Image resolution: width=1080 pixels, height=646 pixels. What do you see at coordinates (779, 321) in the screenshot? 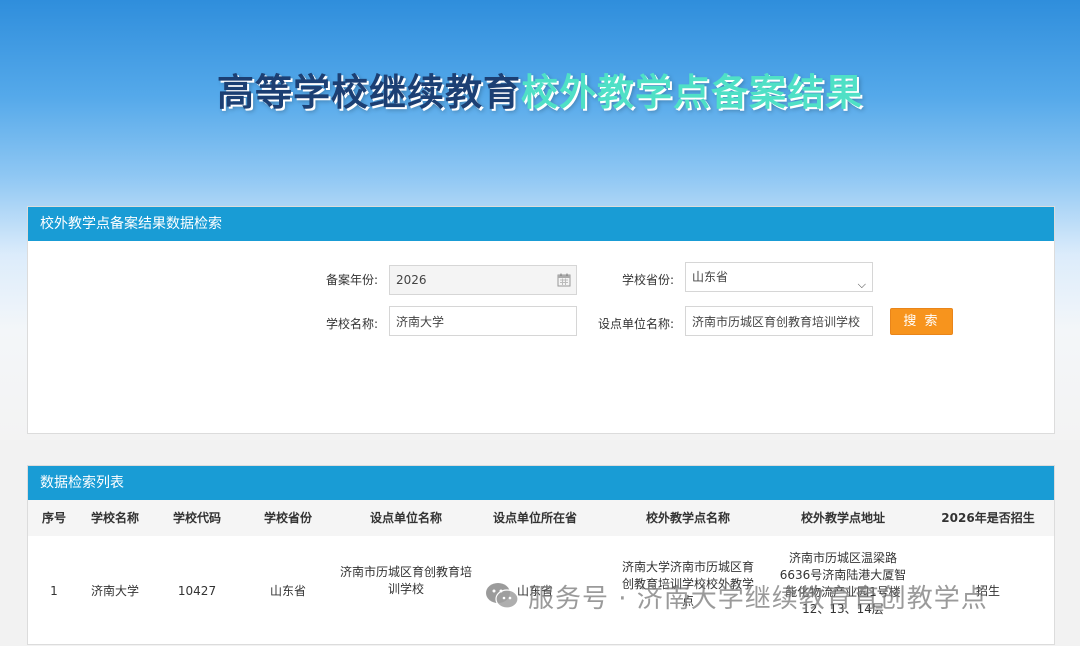
I see `unit-input` at bounding box center [779, 321].